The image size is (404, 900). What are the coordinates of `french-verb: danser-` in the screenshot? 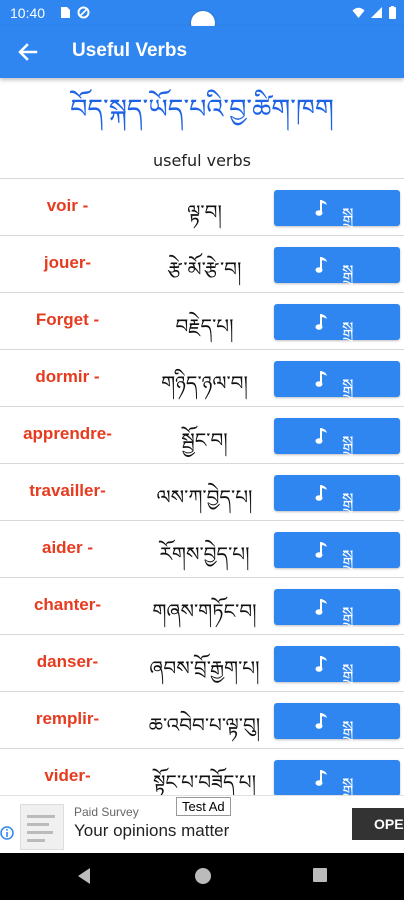 It's located at (67, 661).